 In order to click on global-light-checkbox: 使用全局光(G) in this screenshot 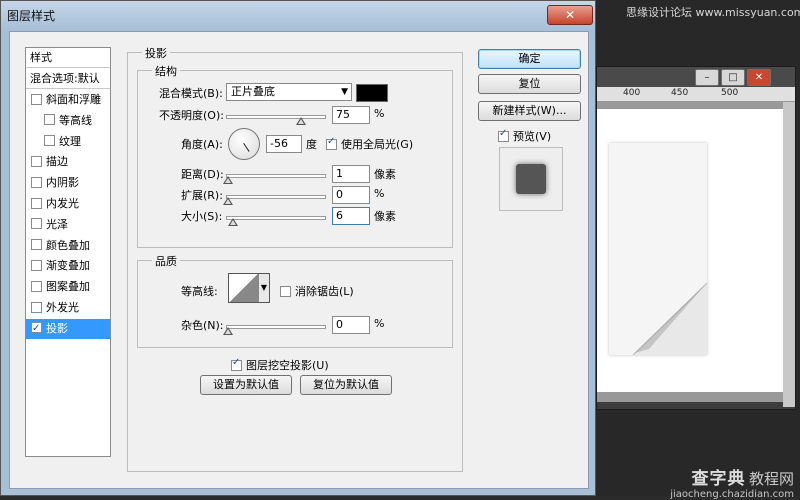, I will do `click(369, 144)`.